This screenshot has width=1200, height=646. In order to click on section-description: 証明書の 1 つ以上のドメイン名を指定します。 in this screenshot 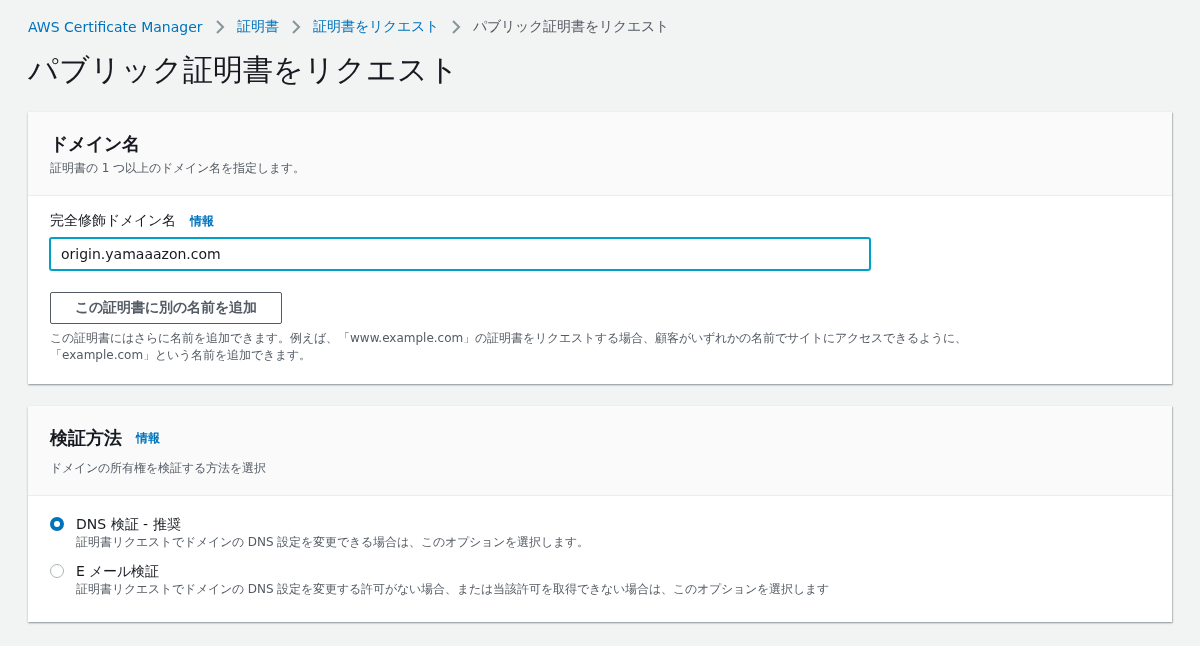, I will do `click(178, 168)`.